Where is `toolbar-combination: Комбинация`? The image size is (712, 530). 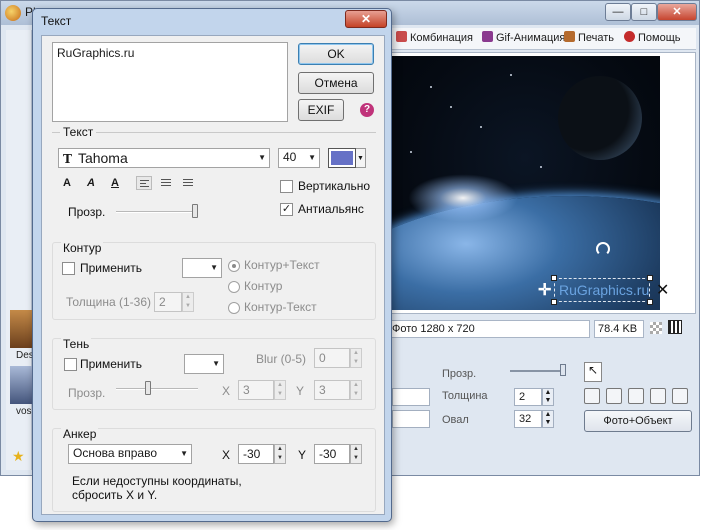 toolbar-combination: Комбинация is located at coordinates (434, 37).